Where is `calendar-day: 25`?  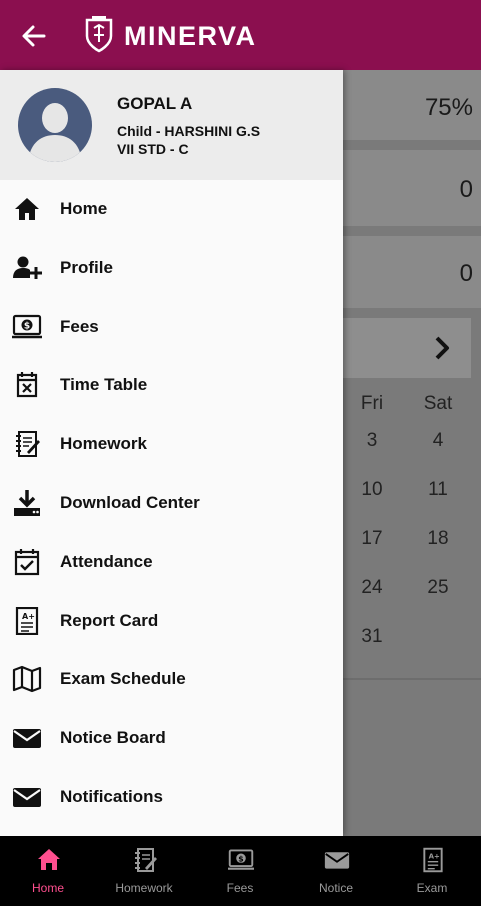
calendar-day: 25 is located at coordinates (438, 588).